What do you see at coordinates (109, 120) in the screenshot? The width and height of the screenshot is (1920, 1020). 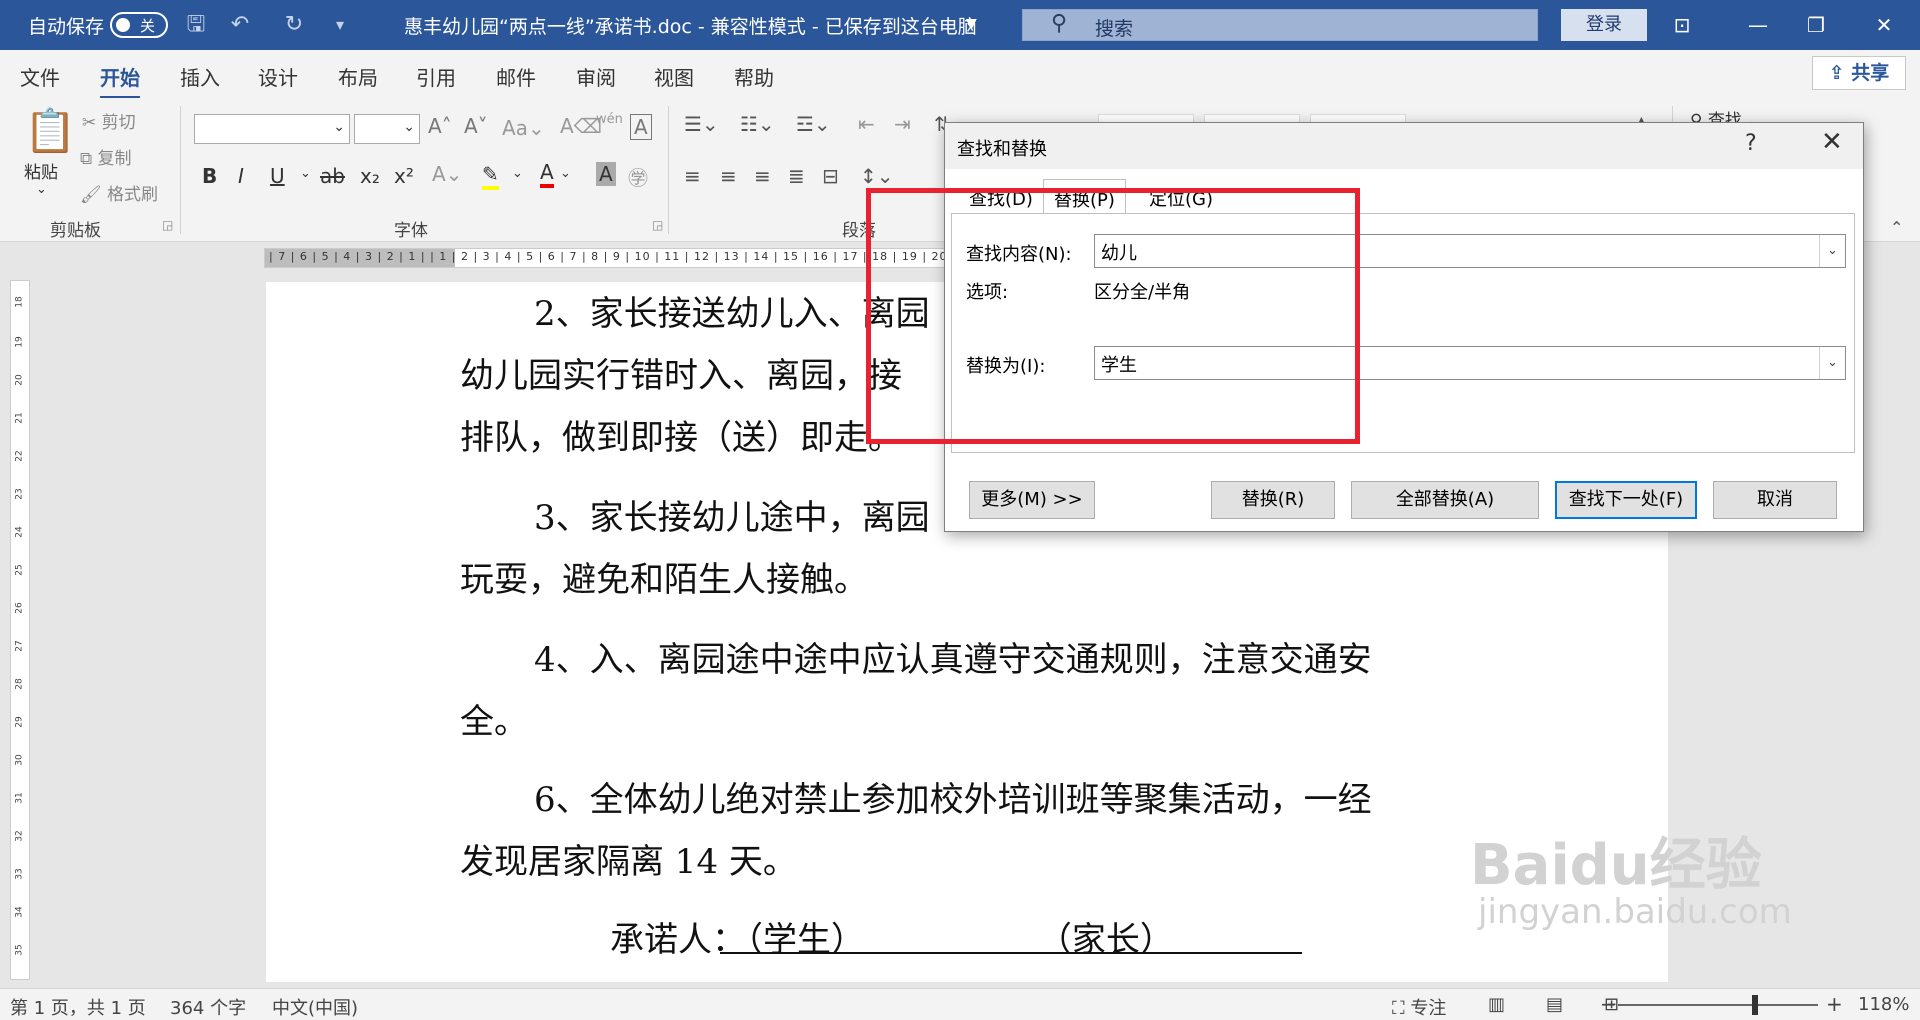 I see `cut-button: ✂ 剪切` at bounding box center [109, 120].